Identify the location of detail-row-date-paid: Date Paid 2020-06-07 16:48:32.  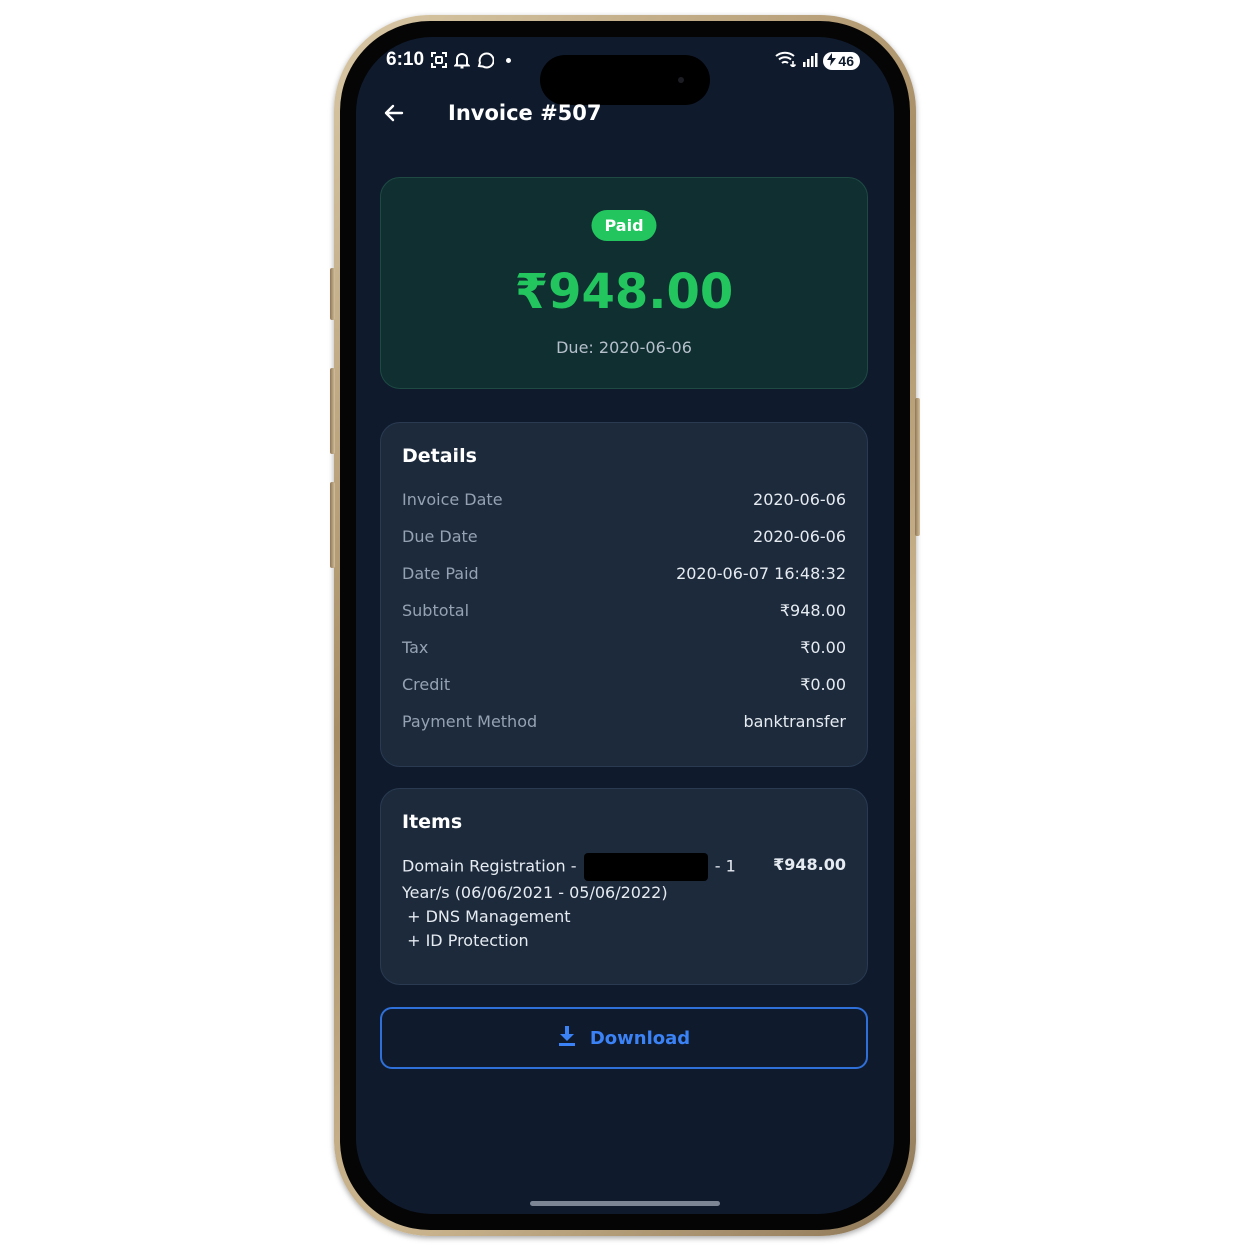
(624, 573).